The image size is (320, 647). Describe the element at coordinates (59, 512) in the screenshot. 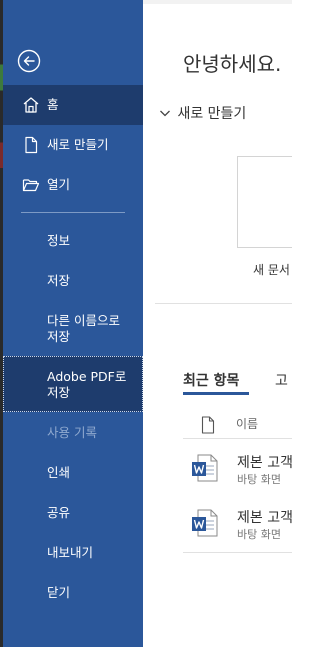

I see `sidebar-item-label: 공유` at that location.